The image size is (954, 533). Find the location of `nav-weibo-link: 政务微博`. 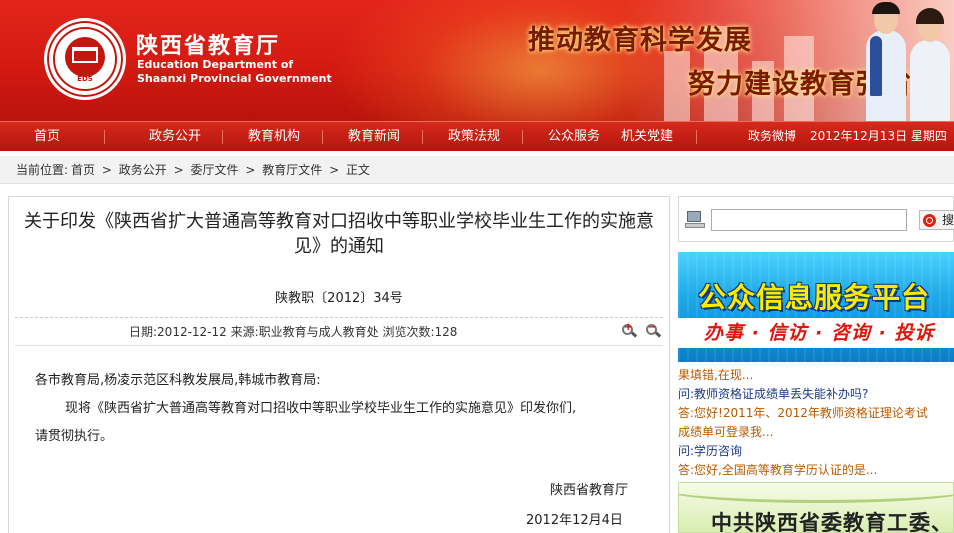

nav-weibo-link: 政务微博 is located at coordinates (772, 137).